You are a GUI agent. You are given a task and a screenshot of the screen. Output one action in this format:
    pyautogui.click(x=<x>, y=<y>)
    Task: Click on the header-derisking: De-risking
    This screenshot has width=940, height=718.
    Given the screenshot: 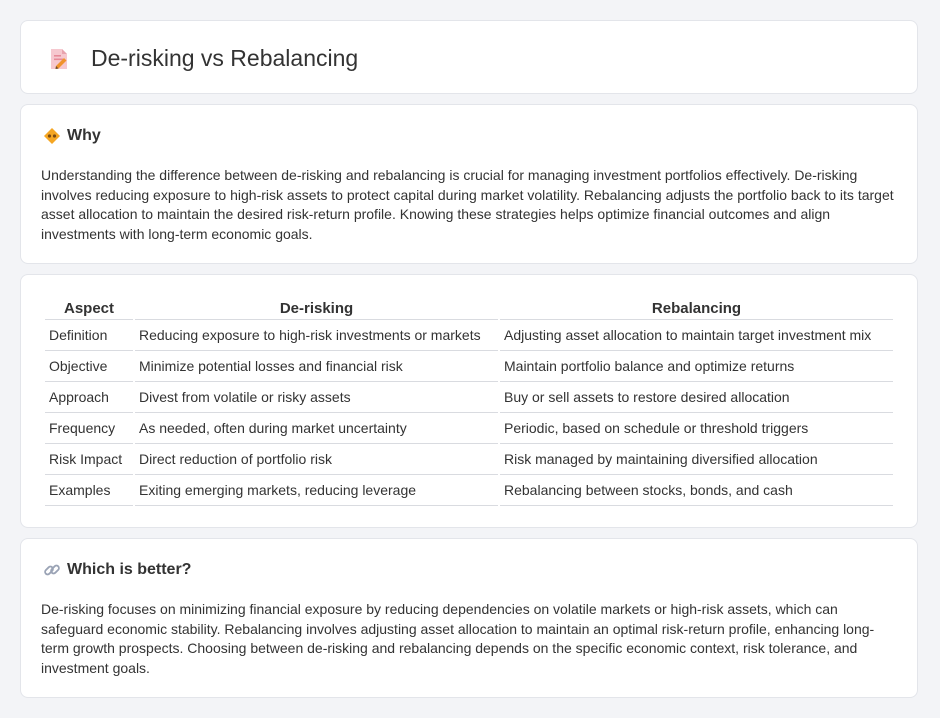 What is the action you would take?
    pyautogui.click(x=316, y=308)
    